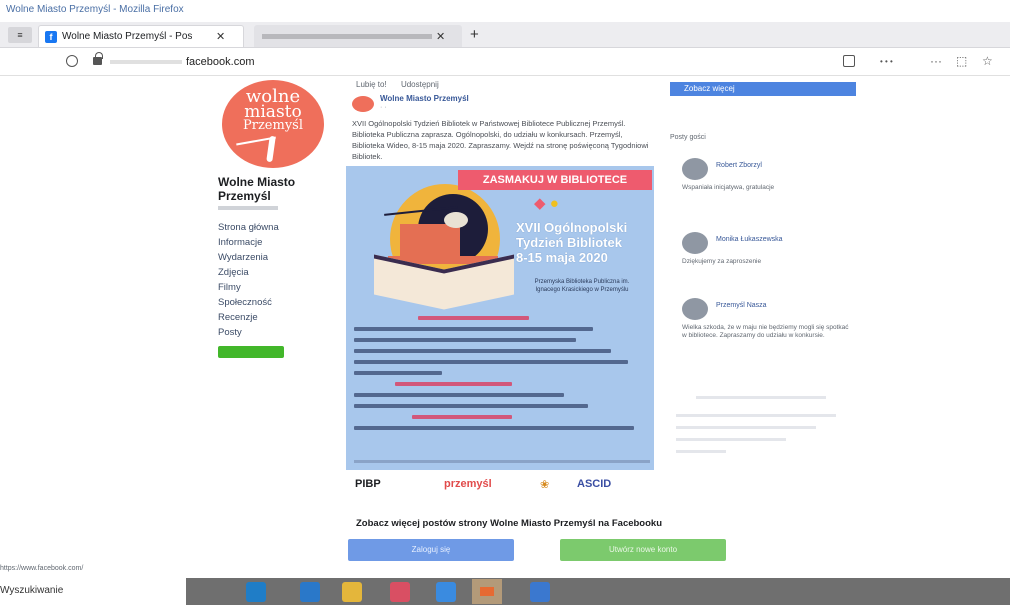 The height and width of the screenshot is (605, 1010). What do you see at coordinates (42, 568) in the screenshot?
I see `status-bar-url: https://www.facebook.com/` at bounding box center [42, 568].